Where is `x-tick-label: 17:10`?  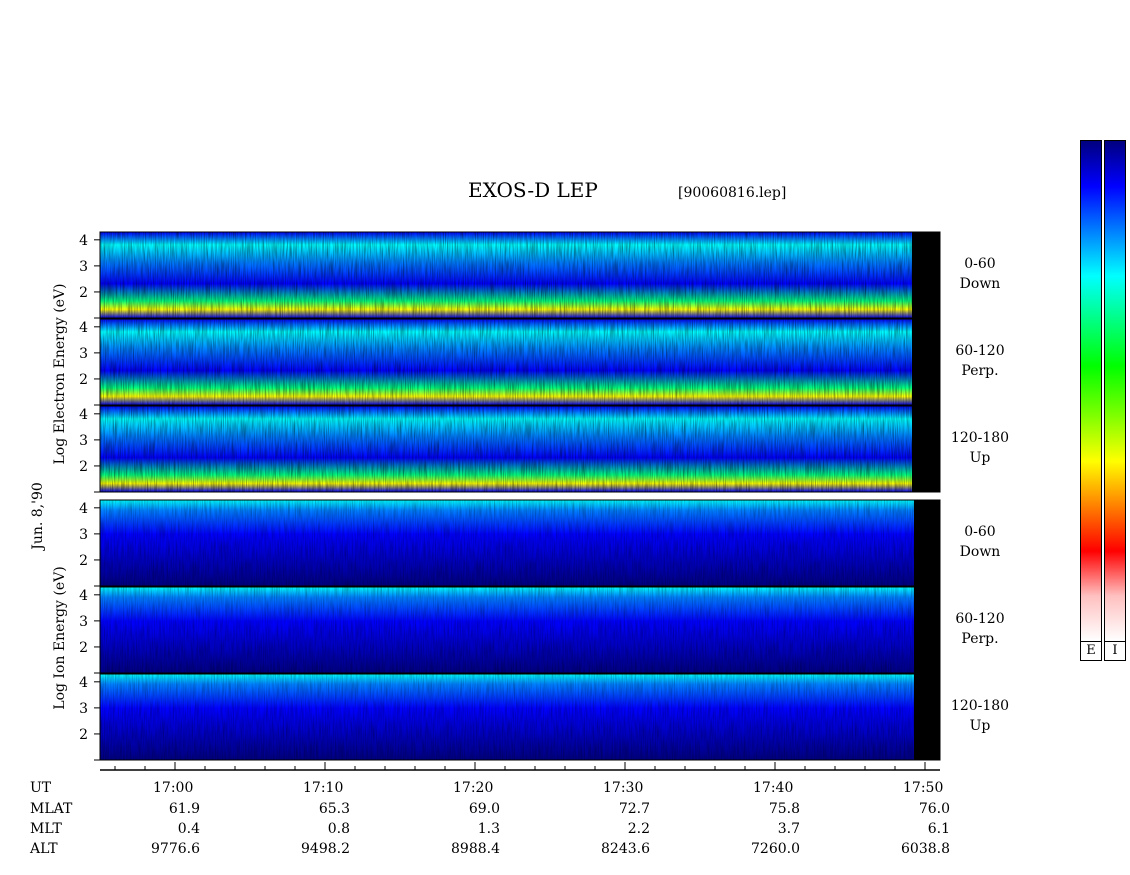
x-tick-label: 17:10 is located at coordinates (323, 788).